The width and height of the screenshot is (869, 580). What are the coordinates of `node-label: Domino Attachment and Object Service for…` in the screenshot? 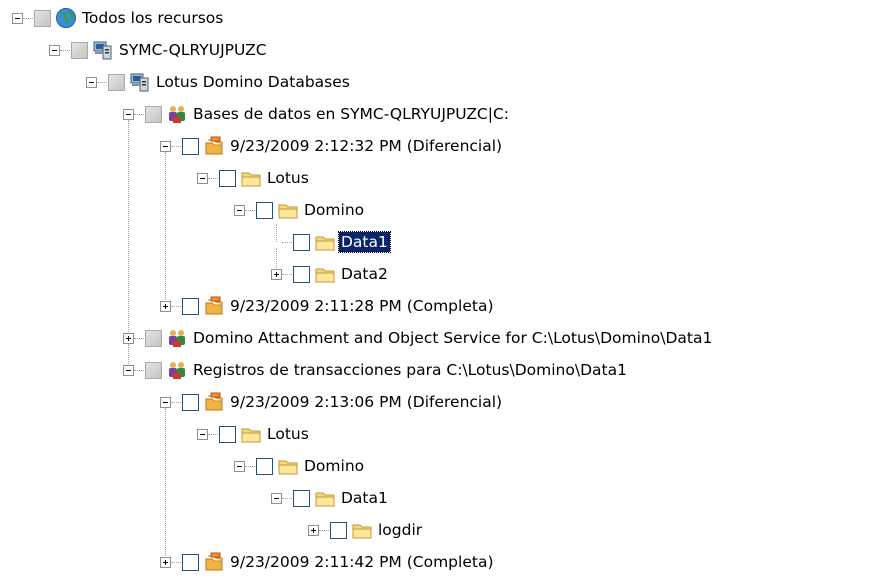 It's located at (452, 338).